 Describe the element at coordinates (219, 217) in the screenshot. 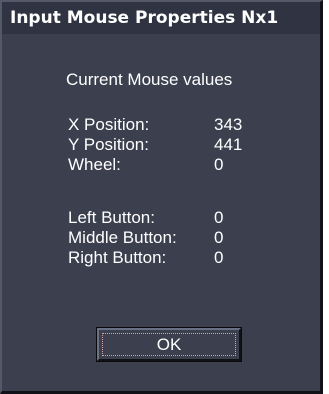

I see `left-button-value: 0` at that location.